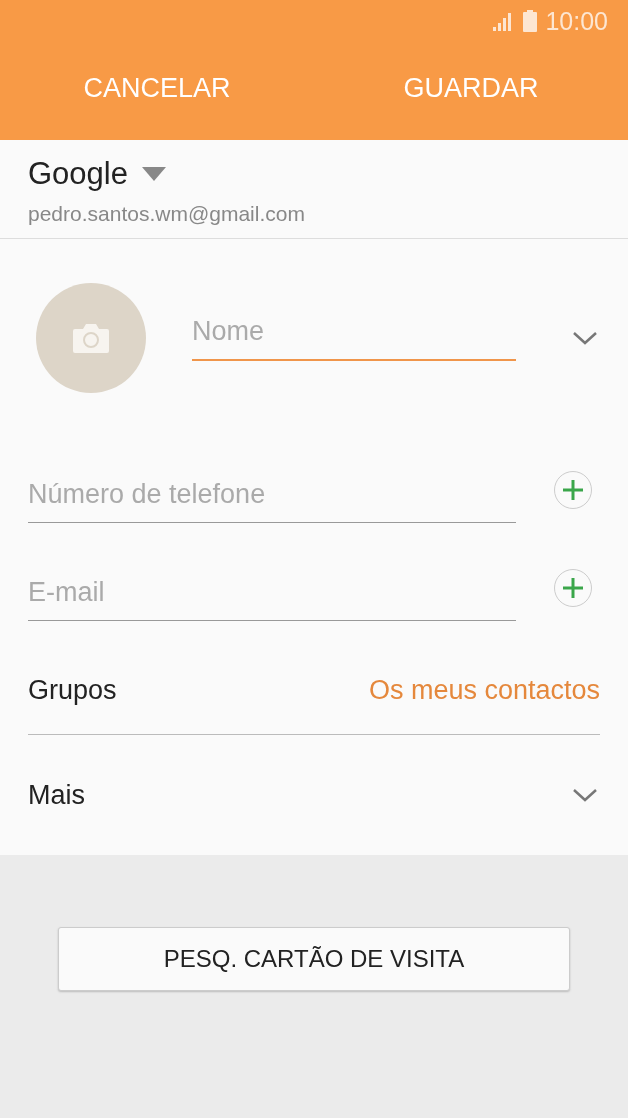 The image size is (628, 1118). I want to click on more-label: Mais, so click(56, 795).